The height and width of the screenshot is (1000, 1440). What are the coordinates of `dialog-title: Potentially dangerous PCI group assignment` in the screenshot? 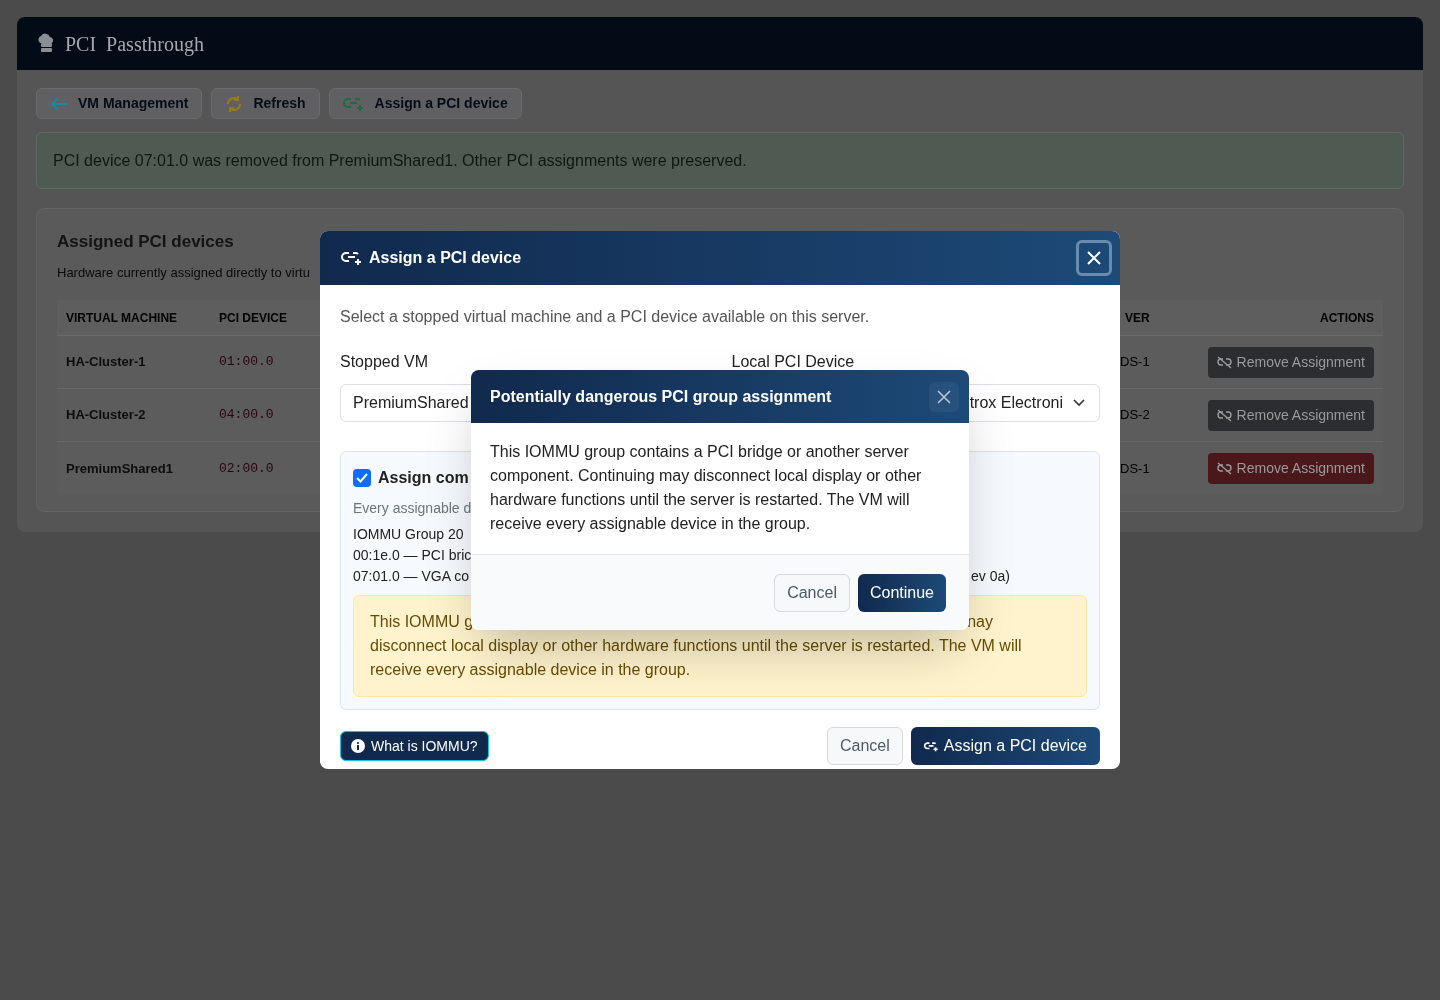 It's located at (661, 396).